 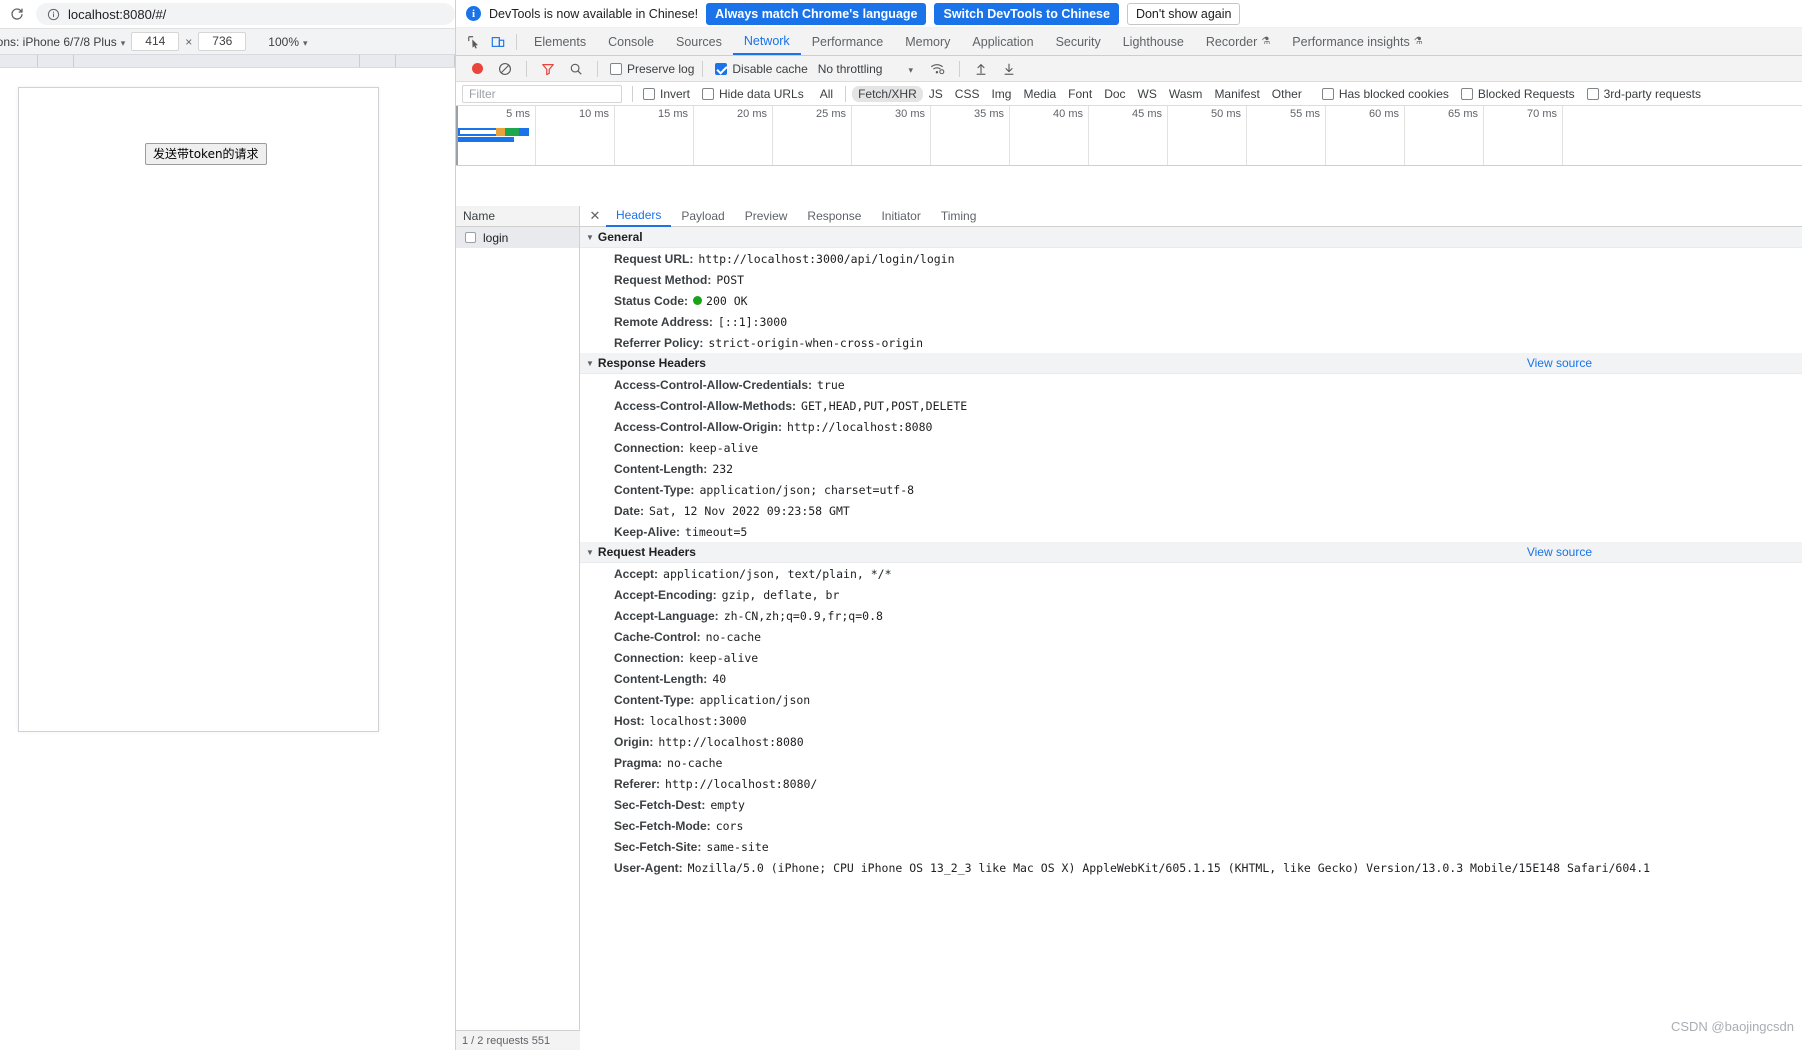 I want to click on device-select: ions: iPhone 6/7/8 Plus ▾, so click(x=62, y=42).